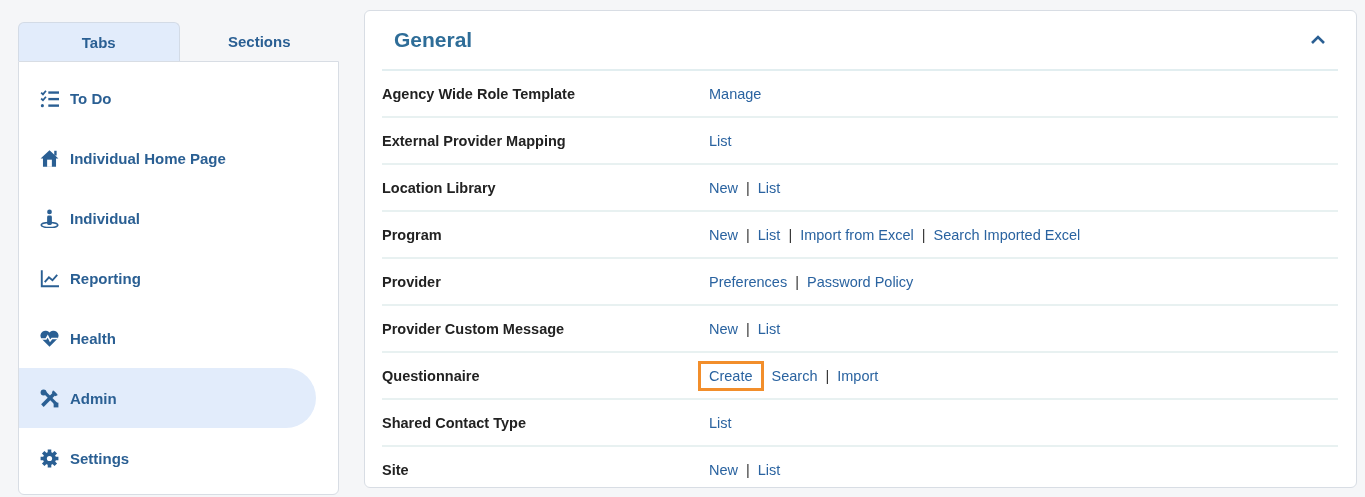  What do you see at coordinates (474, 328) in the screenshot?
I see `row-label: Provider Custom Message` at bounding box center [474, 328].